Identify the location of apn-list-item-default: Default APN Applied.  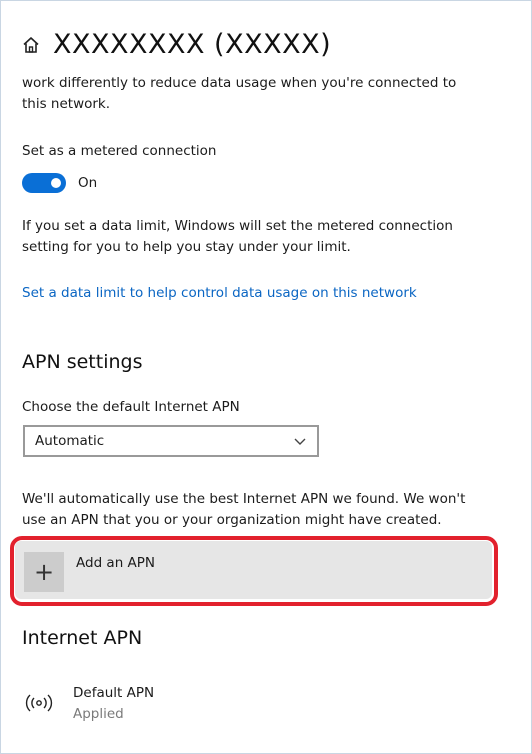
(171, 706).